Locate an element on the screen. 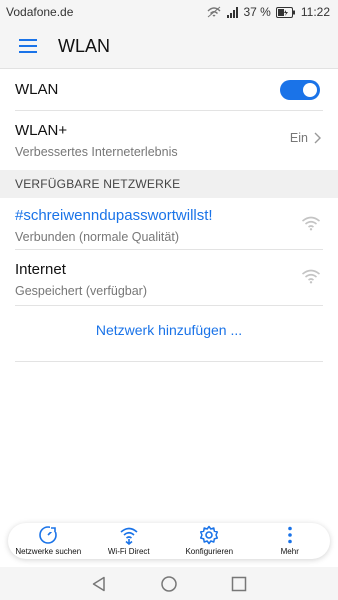  available-networks-header: VERFÜGBARE NETZWERKE is located at coordinates (169, 184).